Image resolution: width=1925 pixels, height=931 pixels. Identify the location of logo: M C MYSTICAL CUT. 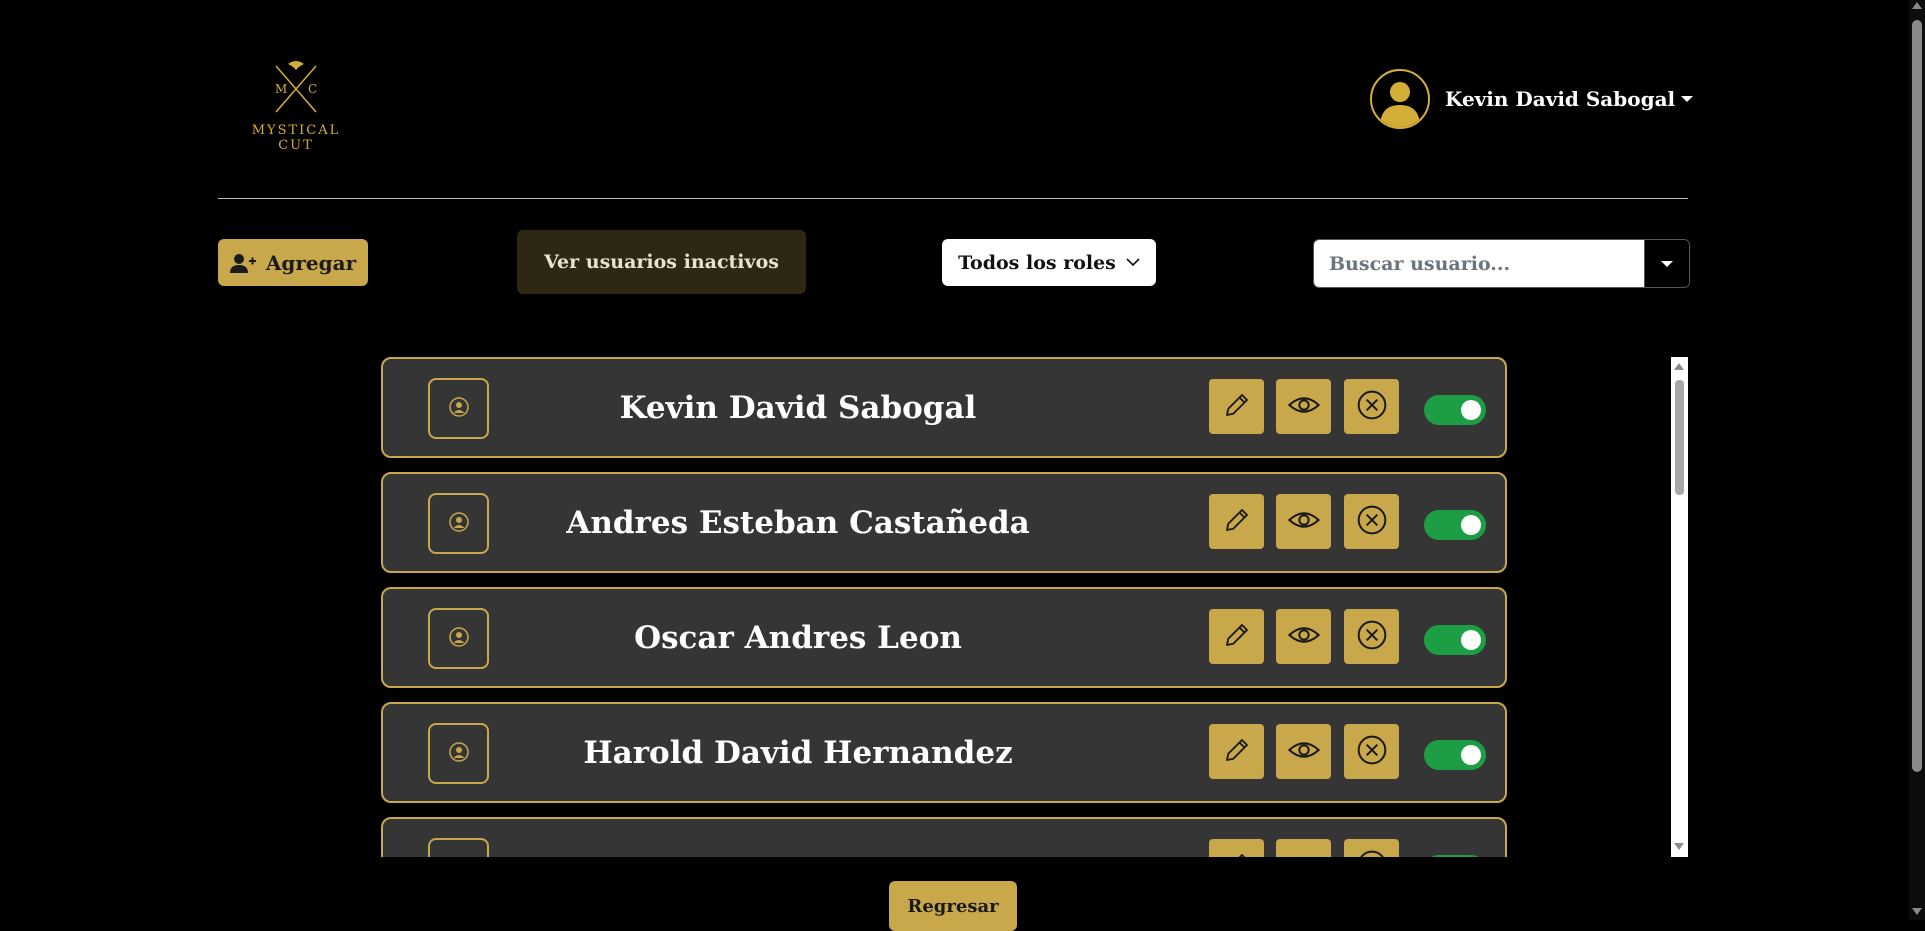
(296, 106).